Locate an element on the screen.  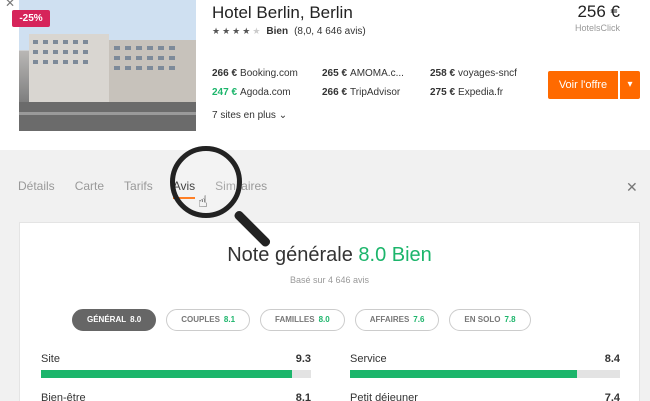
metric-wellness: Bien-être 8.1 is located at coordinates (176, 396).